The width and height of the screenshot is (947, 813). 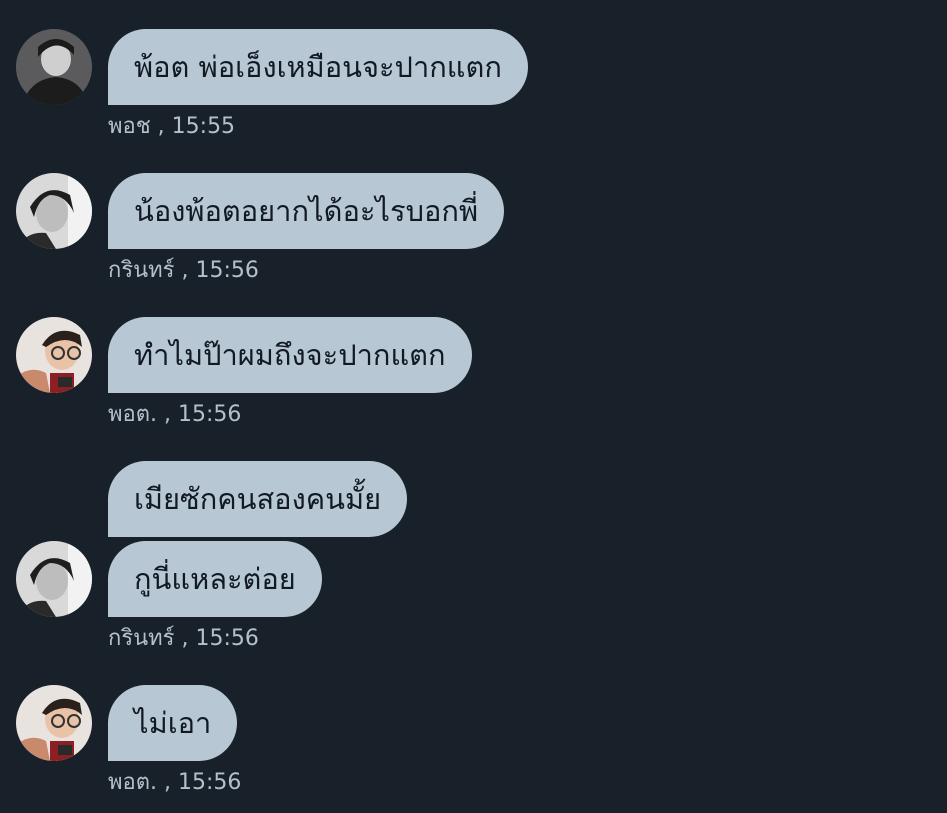 What do you see at coordinates (173, 723) in the screenshot?
I see `message-bubble: ไม่เอา` at bounding box center [173, 723].